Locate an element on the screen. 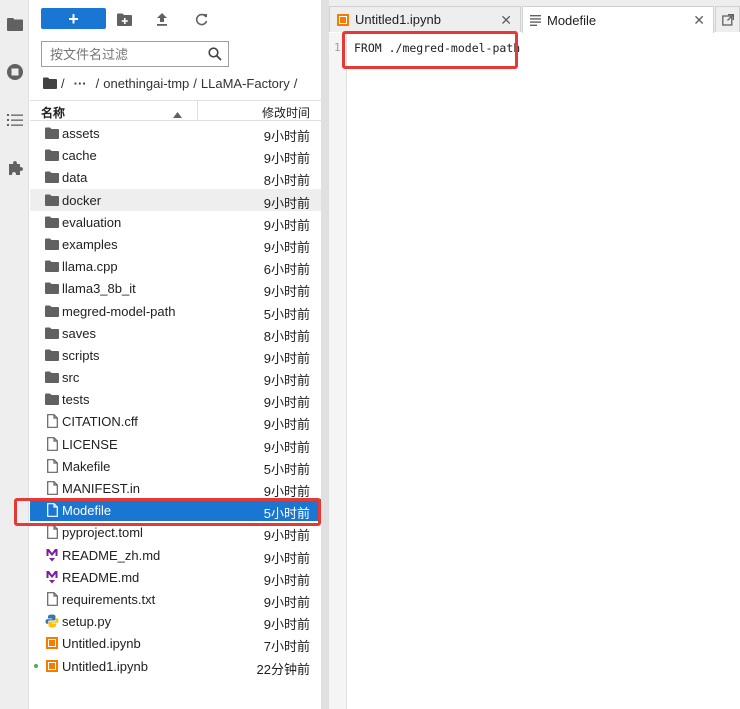 This screenshot has width=740, height=709. breadcrumb: / ··· / onethingai-tmp / LLaMA-Factory / is located at coordinates (172, 83).